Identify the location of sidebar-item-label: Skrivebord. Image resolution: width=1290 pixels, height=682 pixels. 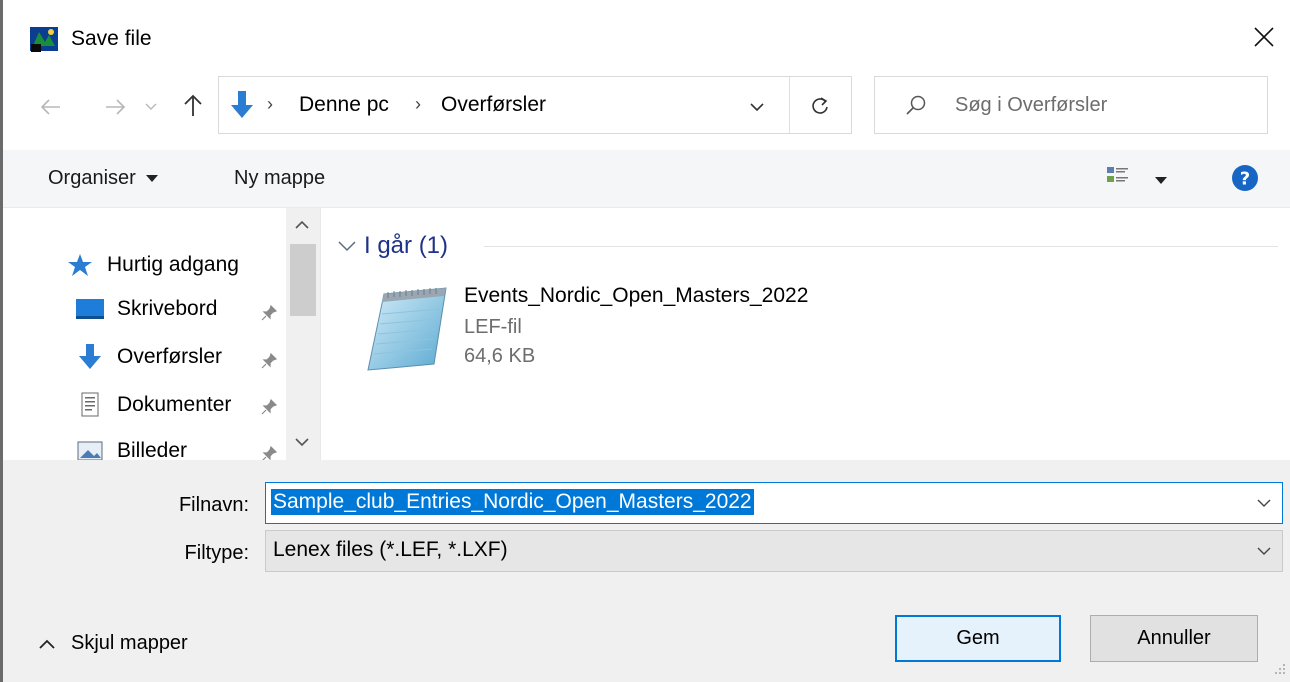
(167, 308).